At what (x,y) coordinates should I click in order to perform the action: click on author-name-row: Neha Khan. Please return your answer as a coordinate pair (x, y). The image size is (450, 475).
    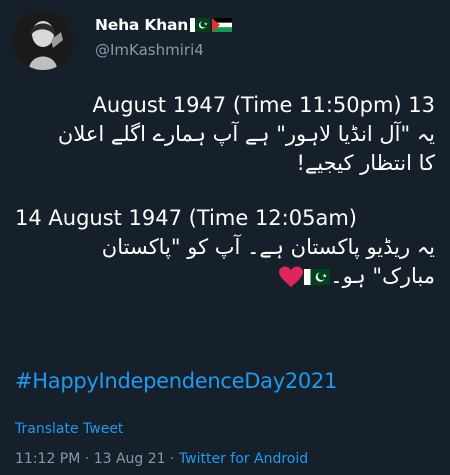
    Looking at the image, I should click on (164, 25).